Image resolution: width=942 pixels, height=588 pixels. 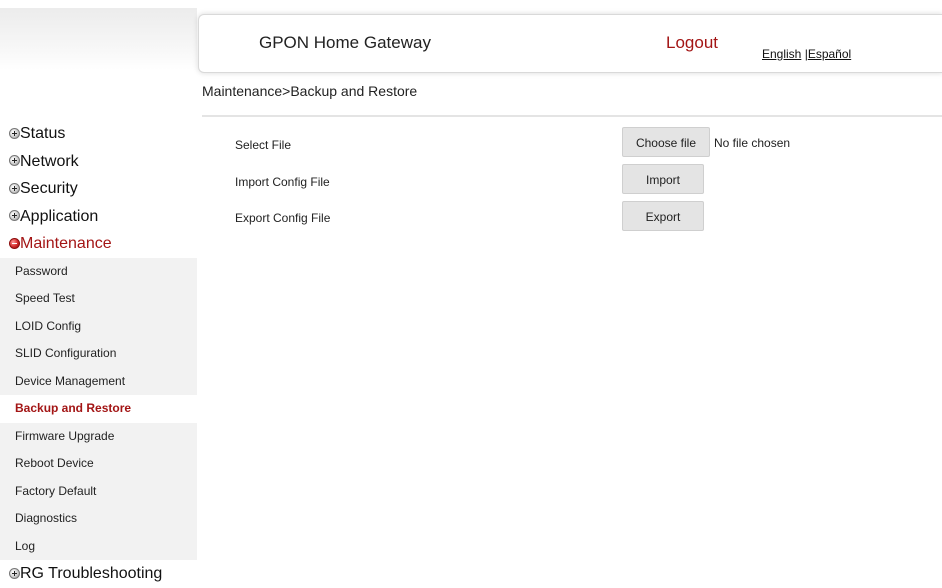 What do you see at coordinates (66, 243) in the screenshot?
I see `sidebar-item-label: Maintenance` at bounding box center [66, 243].